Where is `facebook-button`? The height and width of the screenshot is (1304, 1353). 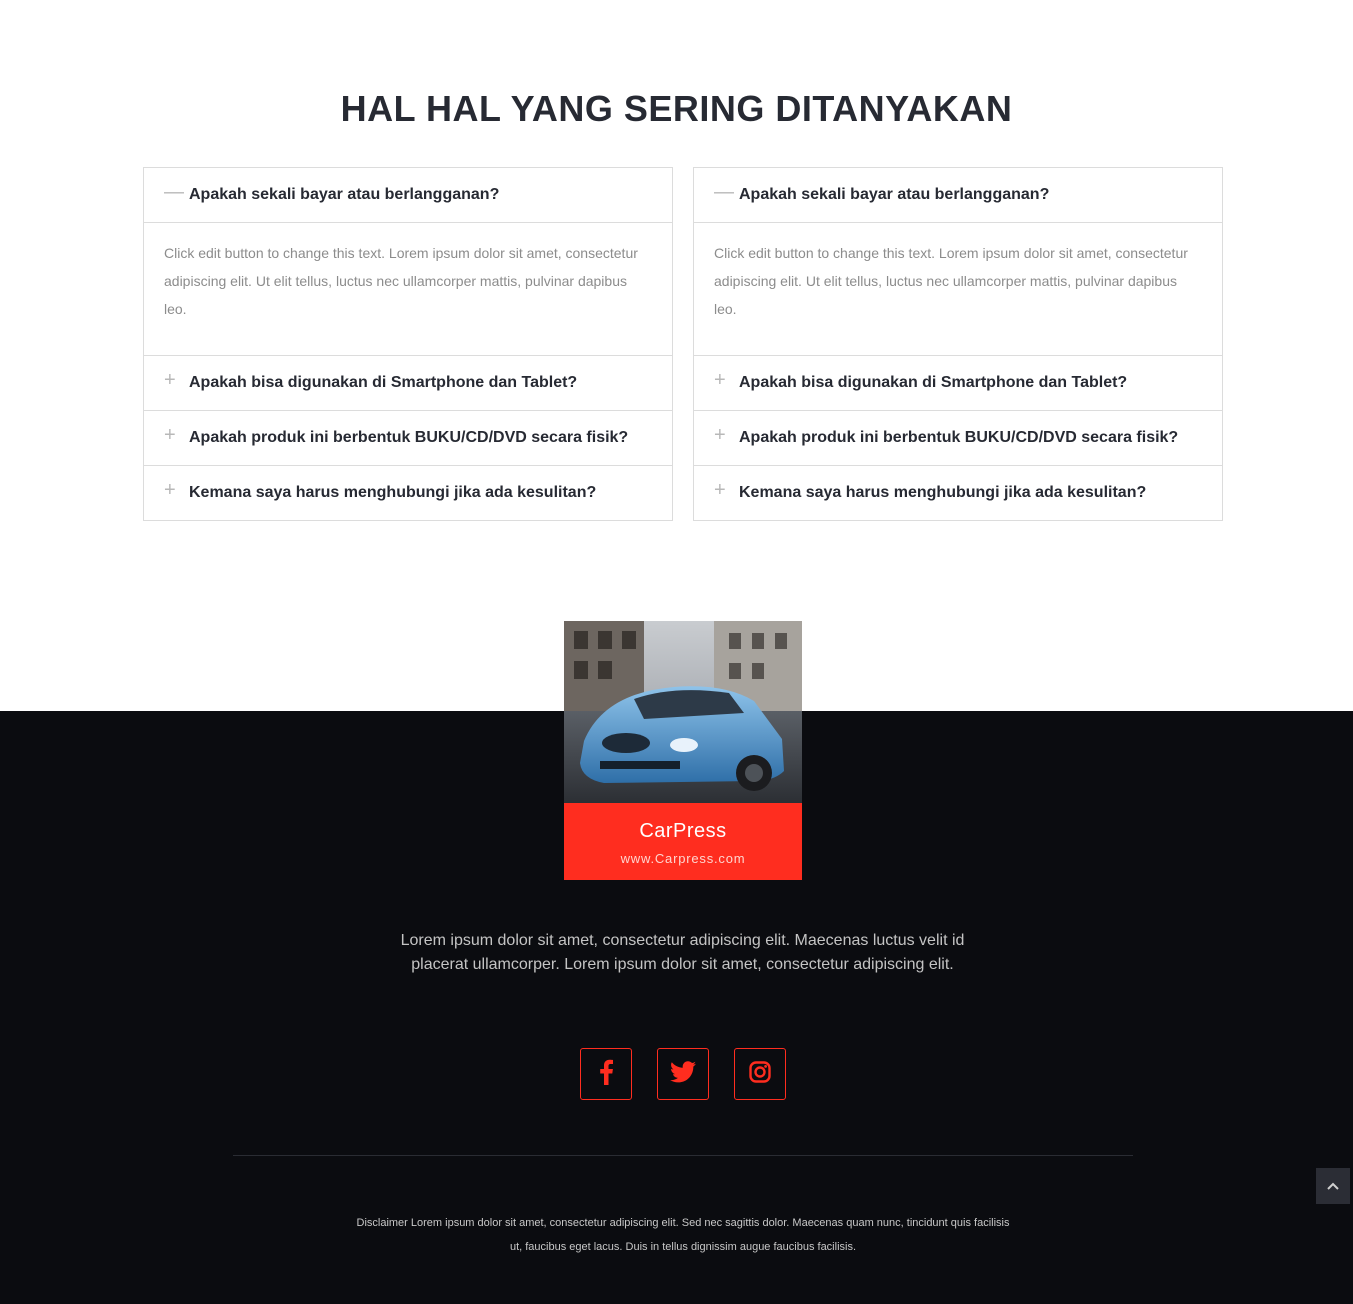
facebook-button is located at coordinates (606, 1074).